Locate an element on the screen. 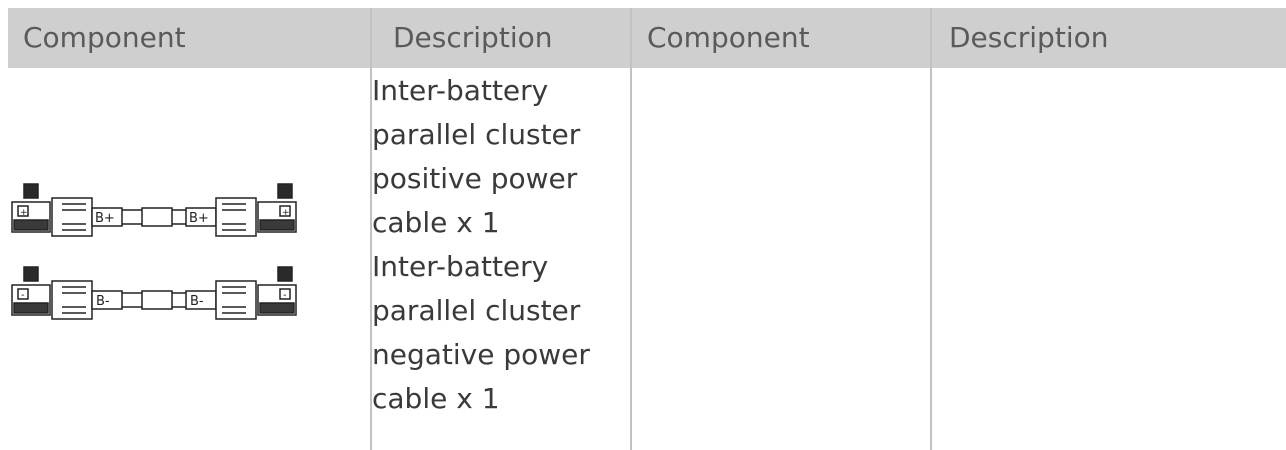  description-line: negative power is located at coordinates (481, 354).